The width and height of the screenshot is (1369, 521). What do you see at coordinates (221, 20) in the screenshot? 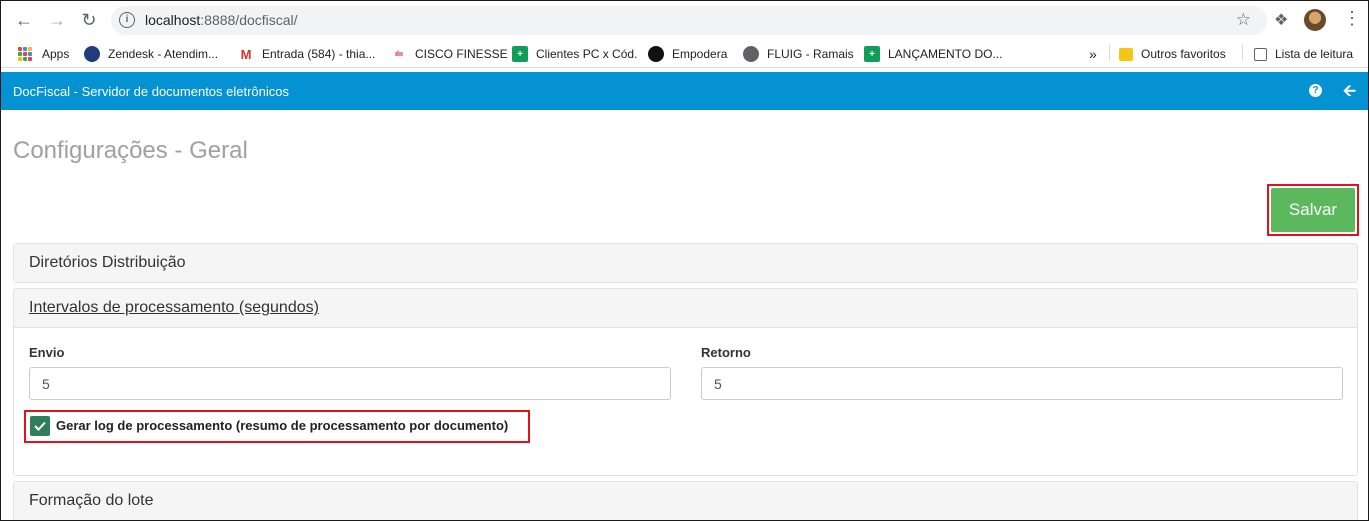
I see `url-text: localhost:8888/docfiscal/` at bounding box center [221, 20].